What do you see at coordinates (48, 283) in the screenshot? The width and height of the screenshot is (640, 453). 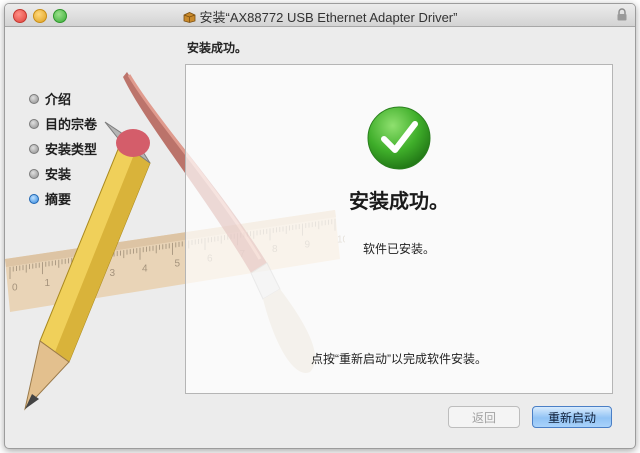 I see `ruler-mark-label: 1` at bounding box center [48, 283].